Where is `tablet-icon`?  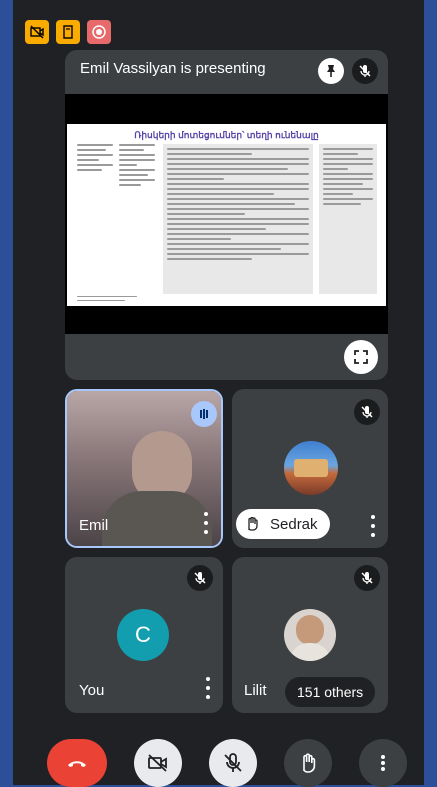 tablet-icon is located at coordinates (68, 32).